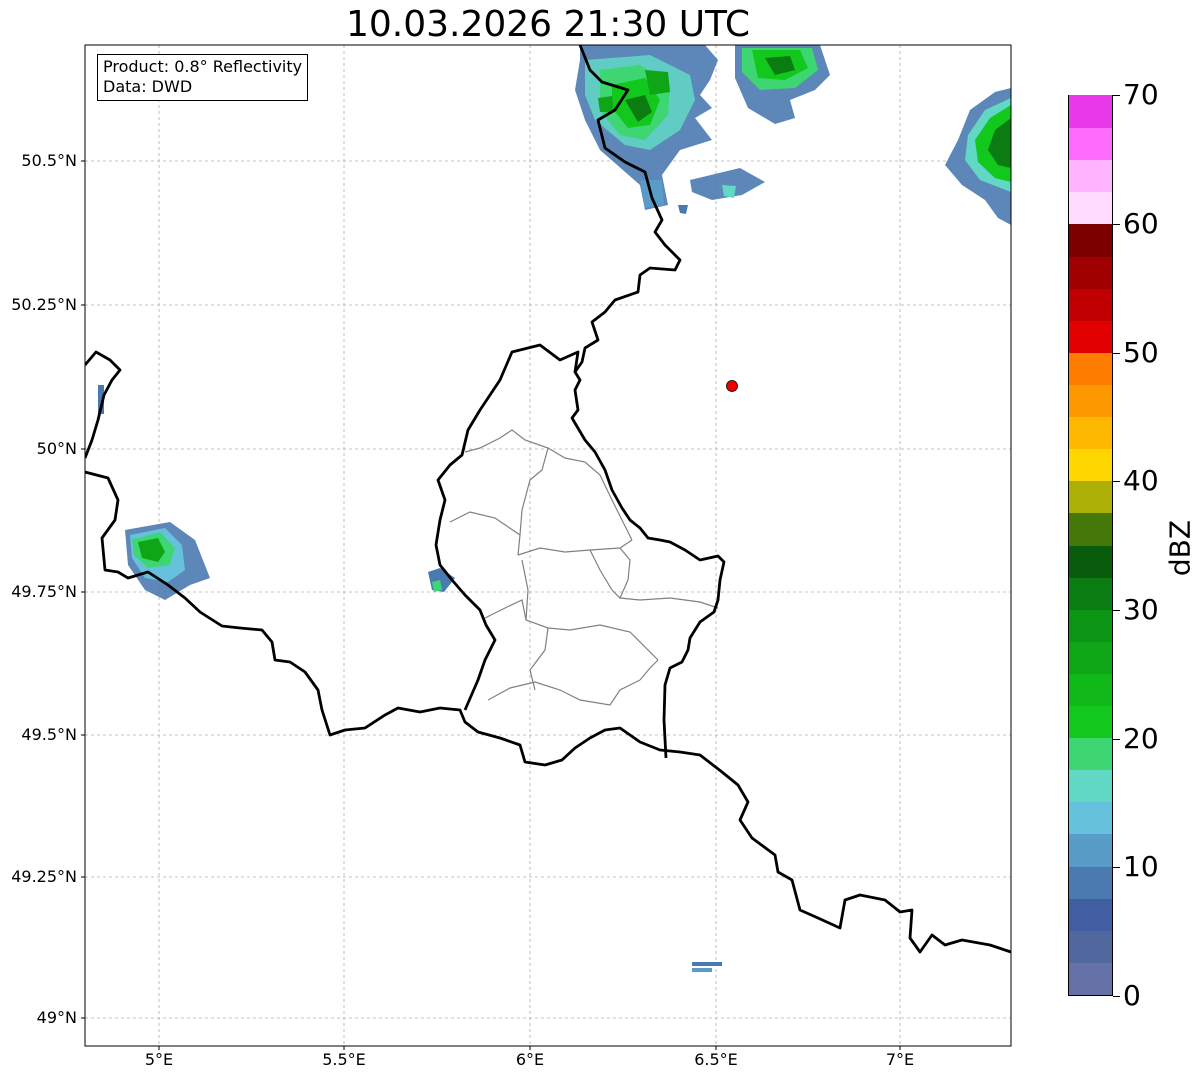  What do you see at coordinates (203, 66) in the screenshot?
I see `product-text: Product: 0.8° Reflectivity` at bounding box center [203, 66].